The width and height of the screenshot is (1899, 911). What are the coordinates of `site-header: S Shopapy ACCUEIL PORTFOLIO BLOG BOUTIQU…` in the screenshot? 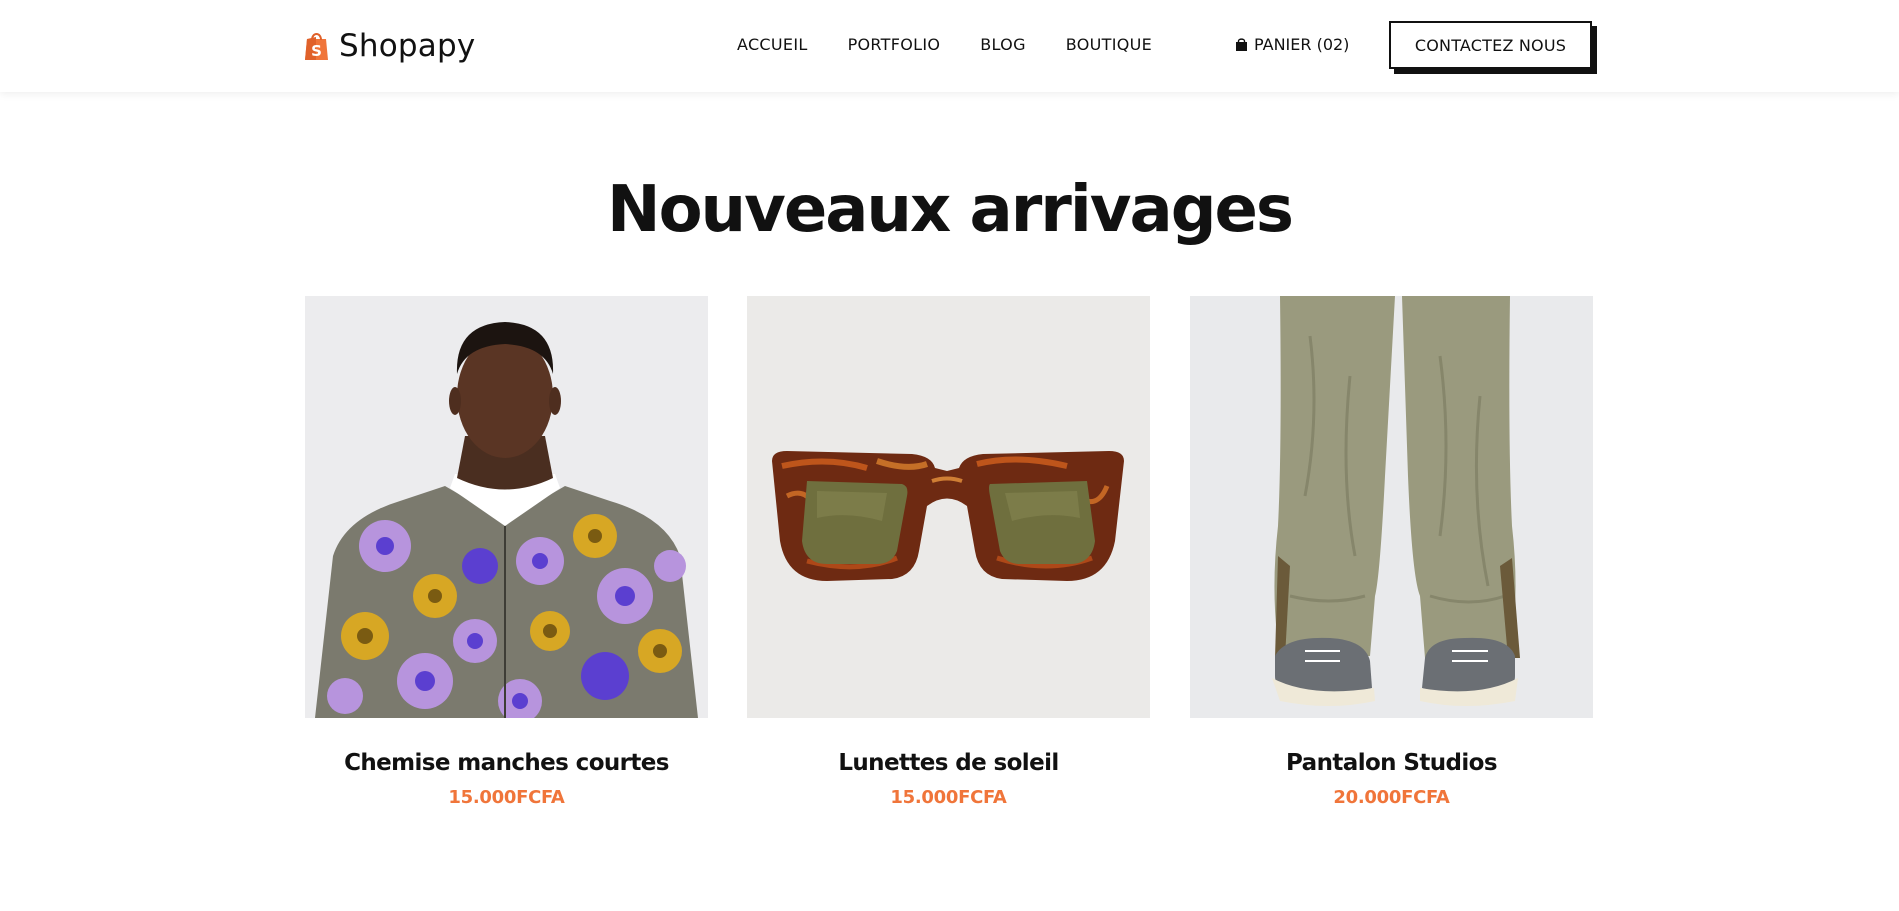 It's located at (949, 46).